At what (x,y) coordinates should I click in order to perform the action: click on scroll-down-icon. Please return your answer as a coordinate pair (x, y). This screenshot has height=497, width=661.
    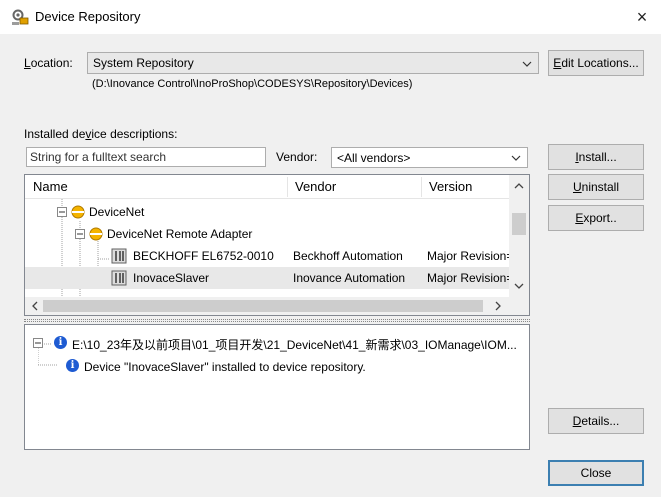
    Looking at the image, I should click on (519, 286).